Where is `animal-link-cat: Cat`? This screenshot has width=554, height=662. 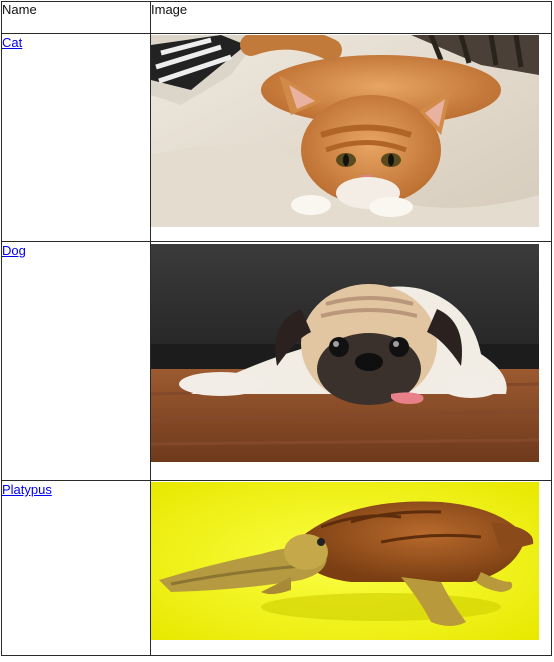 animal-link-cat: Cat is located at coordinates (12, 42).